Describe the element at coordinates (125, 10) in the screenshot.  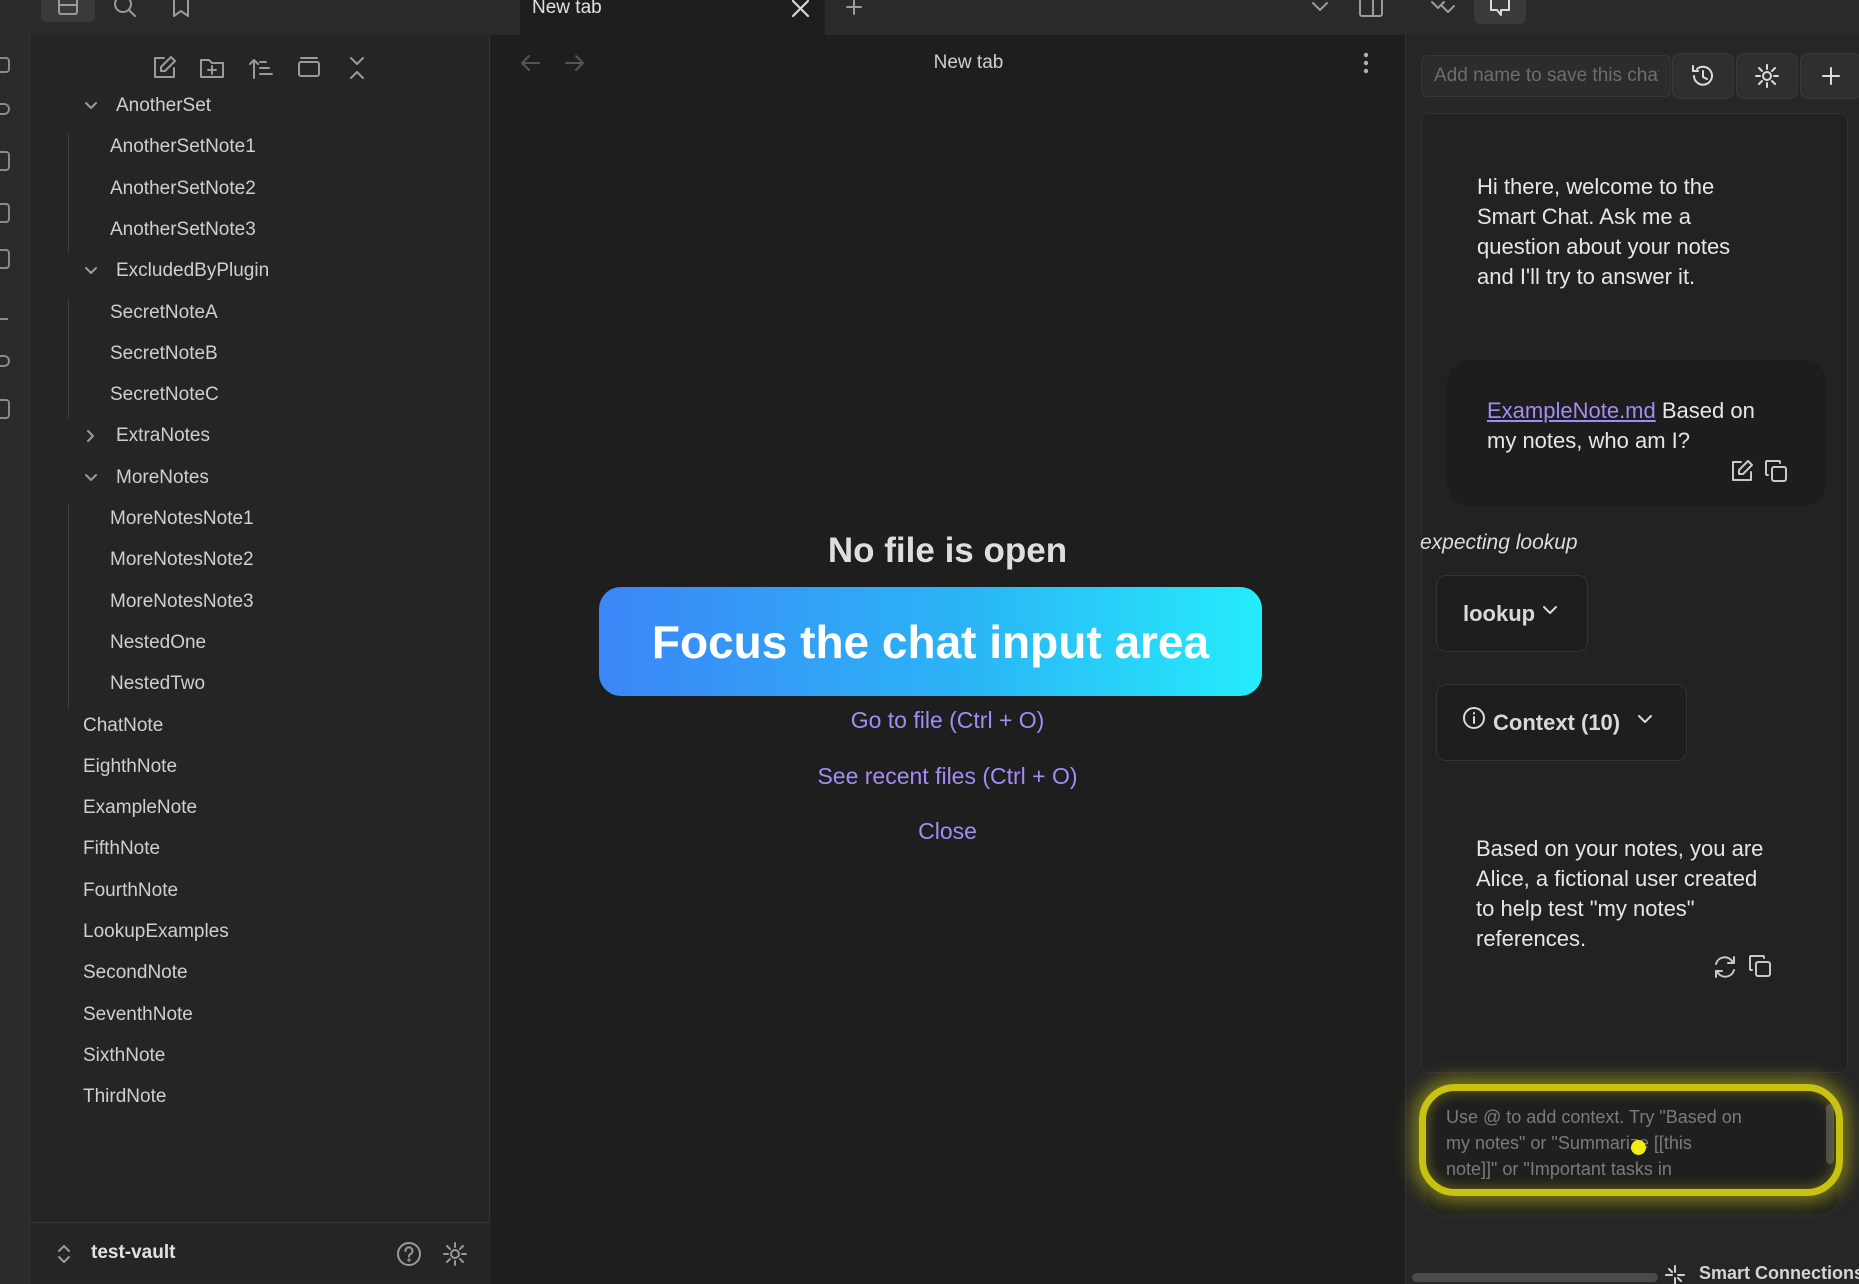
I see `search-icon` at that location.